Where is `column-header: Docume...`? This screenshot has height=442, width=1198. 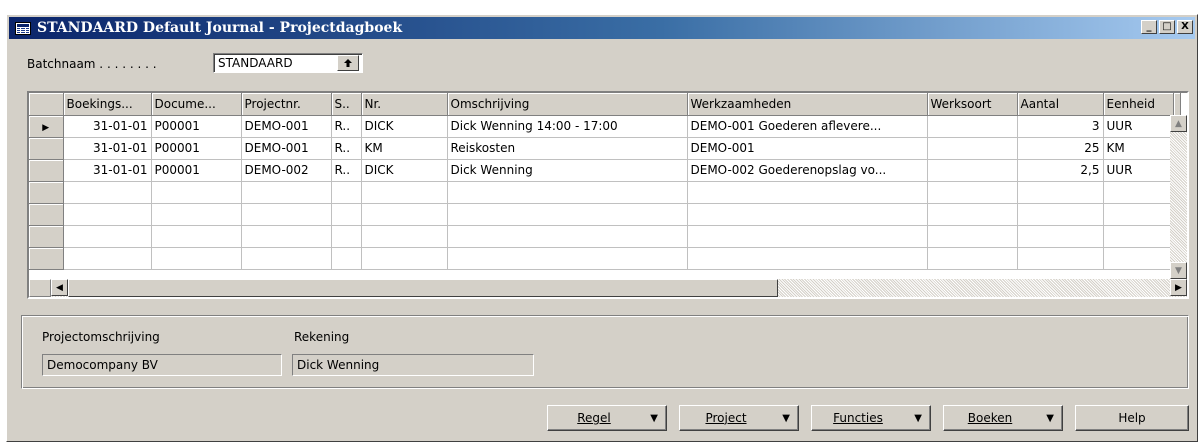 column-header: Docume... is located at coordinates (196, 104).